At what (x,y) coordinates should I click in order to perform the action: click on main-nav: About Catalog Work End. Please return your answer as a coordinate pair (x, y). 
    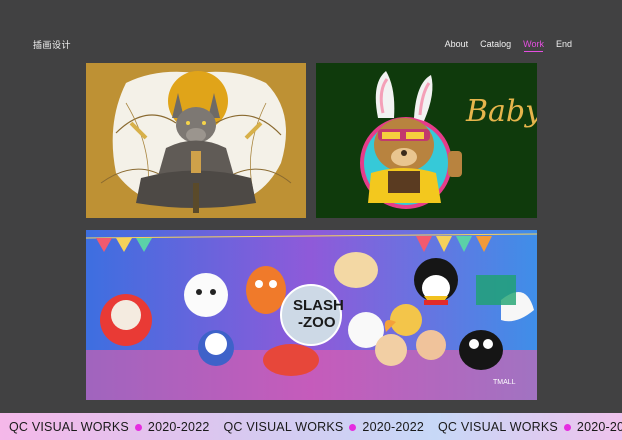
    Looking at the image, I should click on (508, 45).